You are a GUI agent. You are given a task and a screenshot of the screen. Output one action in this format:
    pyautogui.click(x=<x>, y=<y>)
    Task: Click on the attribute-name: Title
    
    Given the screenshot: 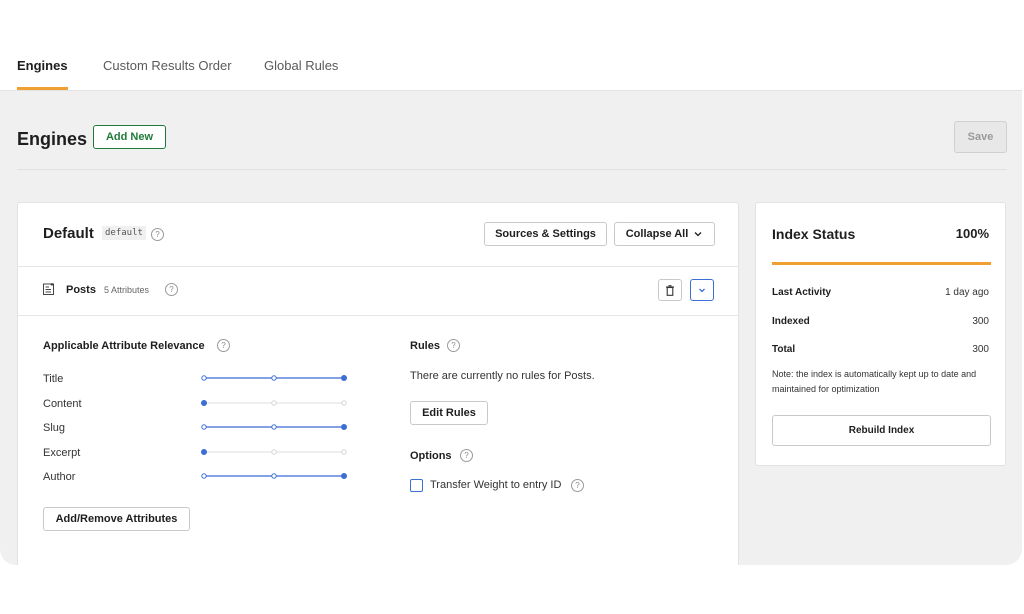 What is the action you would take?
    pyautogui.click(x=53, y=379)
    